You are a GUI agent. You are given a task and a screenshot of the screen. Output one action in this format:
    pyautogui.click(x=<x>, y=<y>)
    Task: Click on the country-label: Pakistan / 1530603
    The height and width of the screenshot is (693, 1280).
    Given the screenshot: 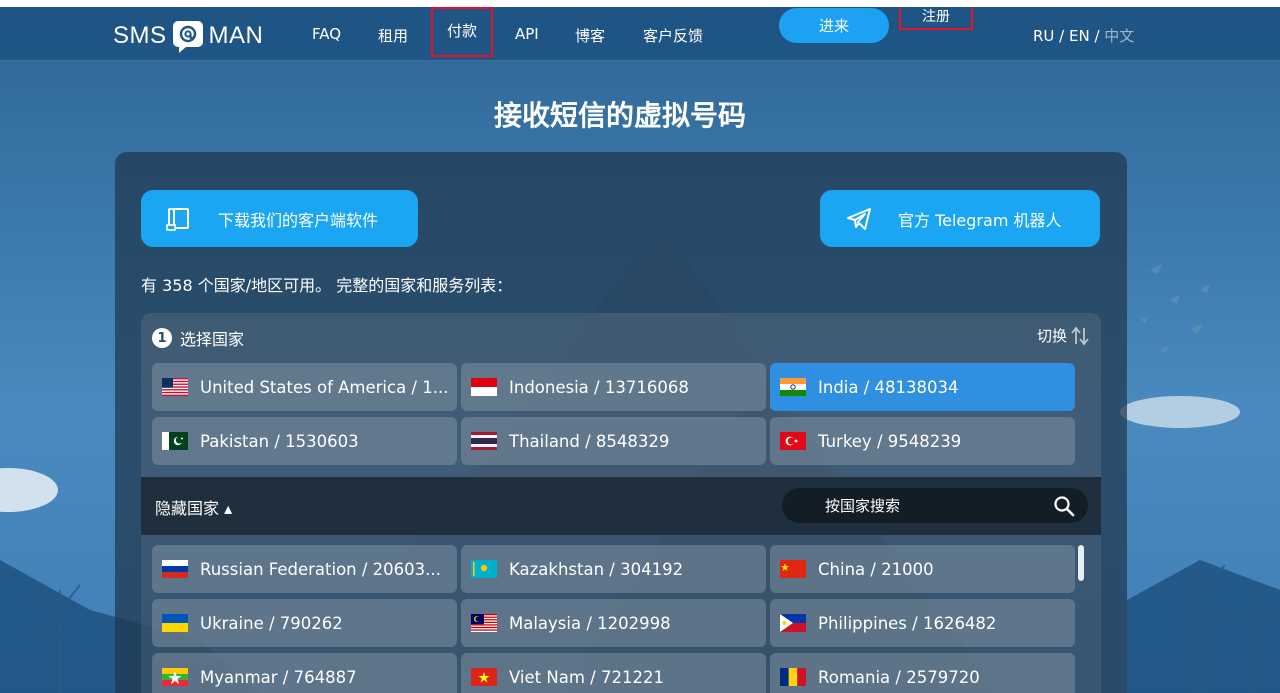 What is the action you would take?
    pyautogui.click(x=279, y=441)
    